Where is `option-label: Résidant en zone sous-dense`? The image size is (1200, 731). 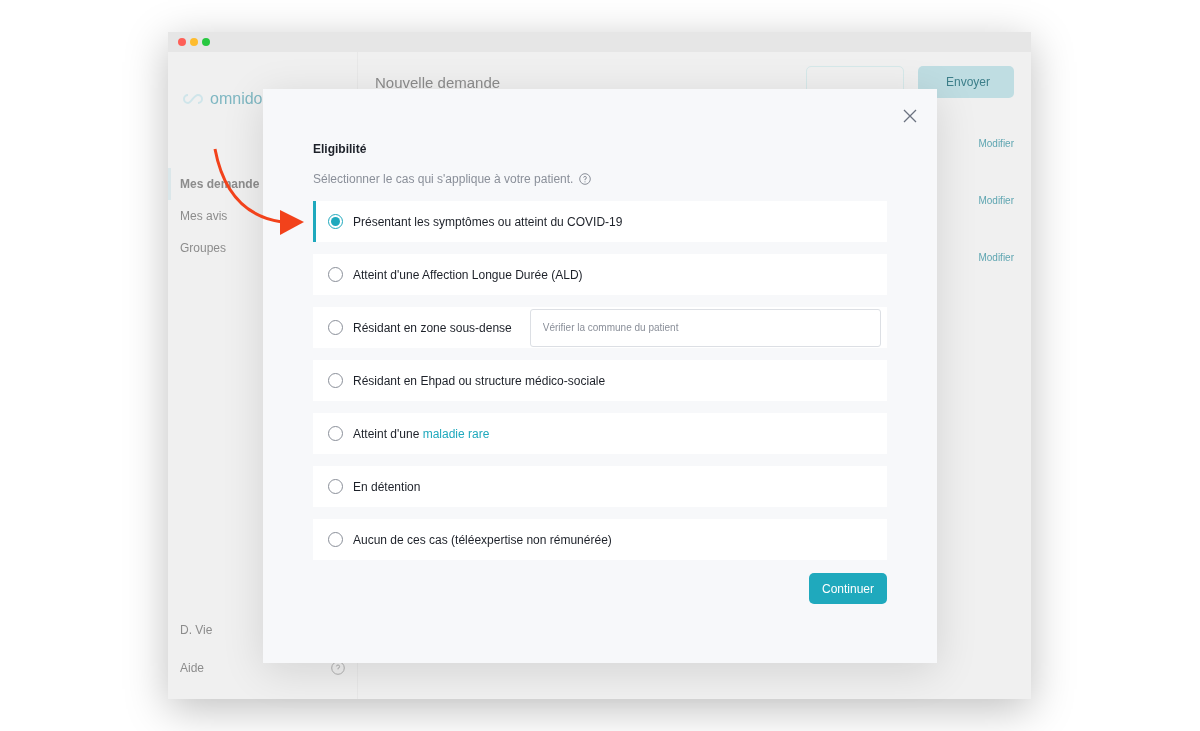
option-label: Résidant en zone sous-dense is located at coordinates (432, 327).